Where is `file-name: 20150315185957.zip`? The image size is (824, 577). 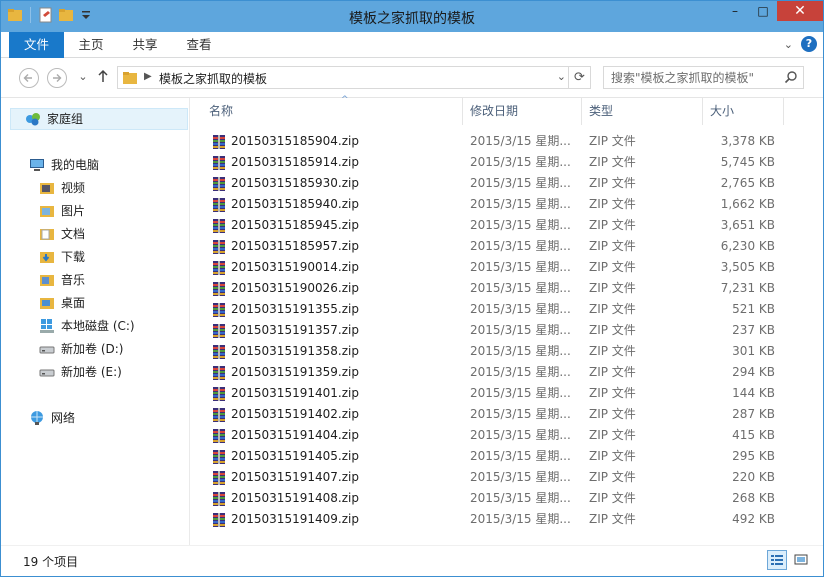
file-name: 20150315185957.zip is located at coordinates (295, 246).